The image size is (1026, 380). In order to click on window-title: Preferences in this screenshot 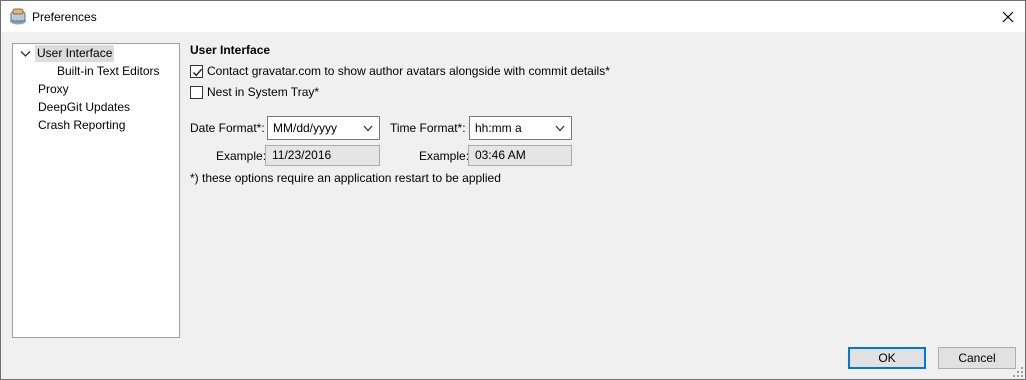, I will do `click(64, 17)`.